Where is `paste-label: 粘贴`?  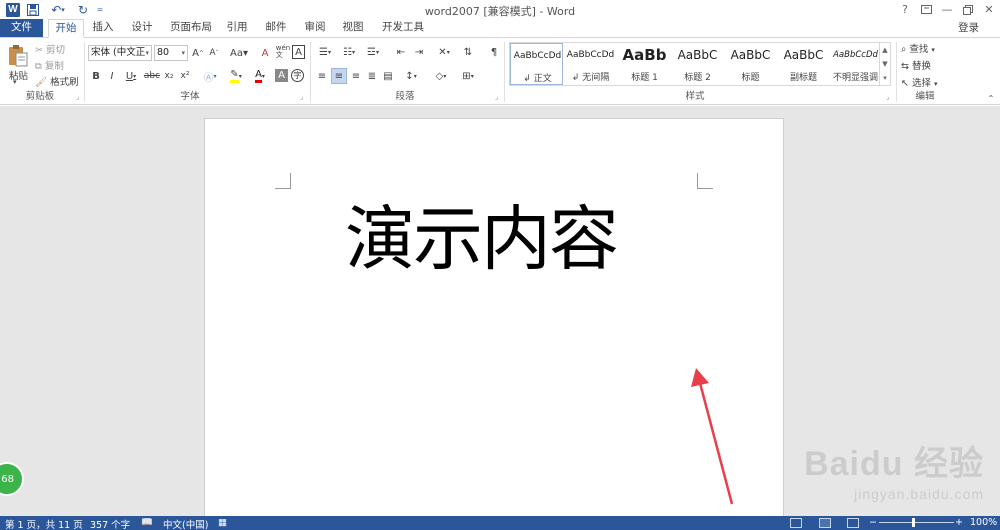 paste-label: 粘贴 is located at coordinates (18, 75).